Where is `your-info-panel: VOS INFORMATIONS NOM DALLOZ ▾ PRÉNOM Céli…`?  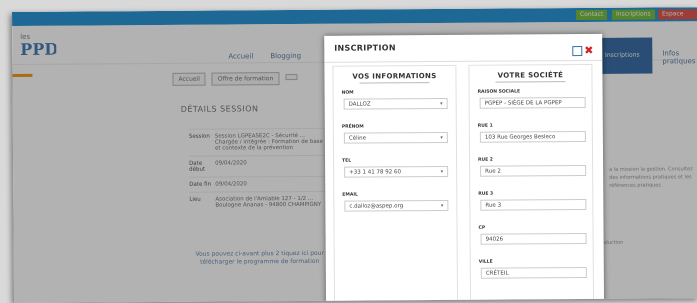
your-info-panel: VOS INFORMATIONS NOM DALLOZ ▾ PRÉNOM Céli… is located at coordinates (395, 183).